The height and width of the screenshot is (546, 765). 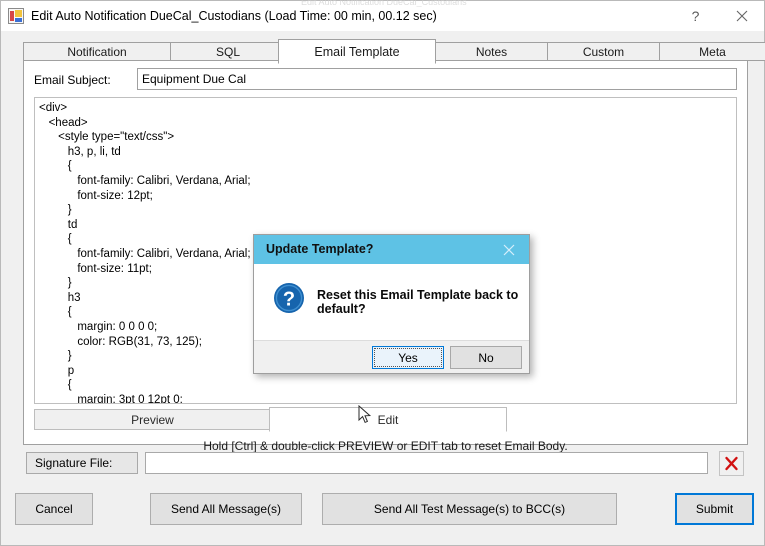 I want to click on tab-label: SQL, so click(x=227, y=51).